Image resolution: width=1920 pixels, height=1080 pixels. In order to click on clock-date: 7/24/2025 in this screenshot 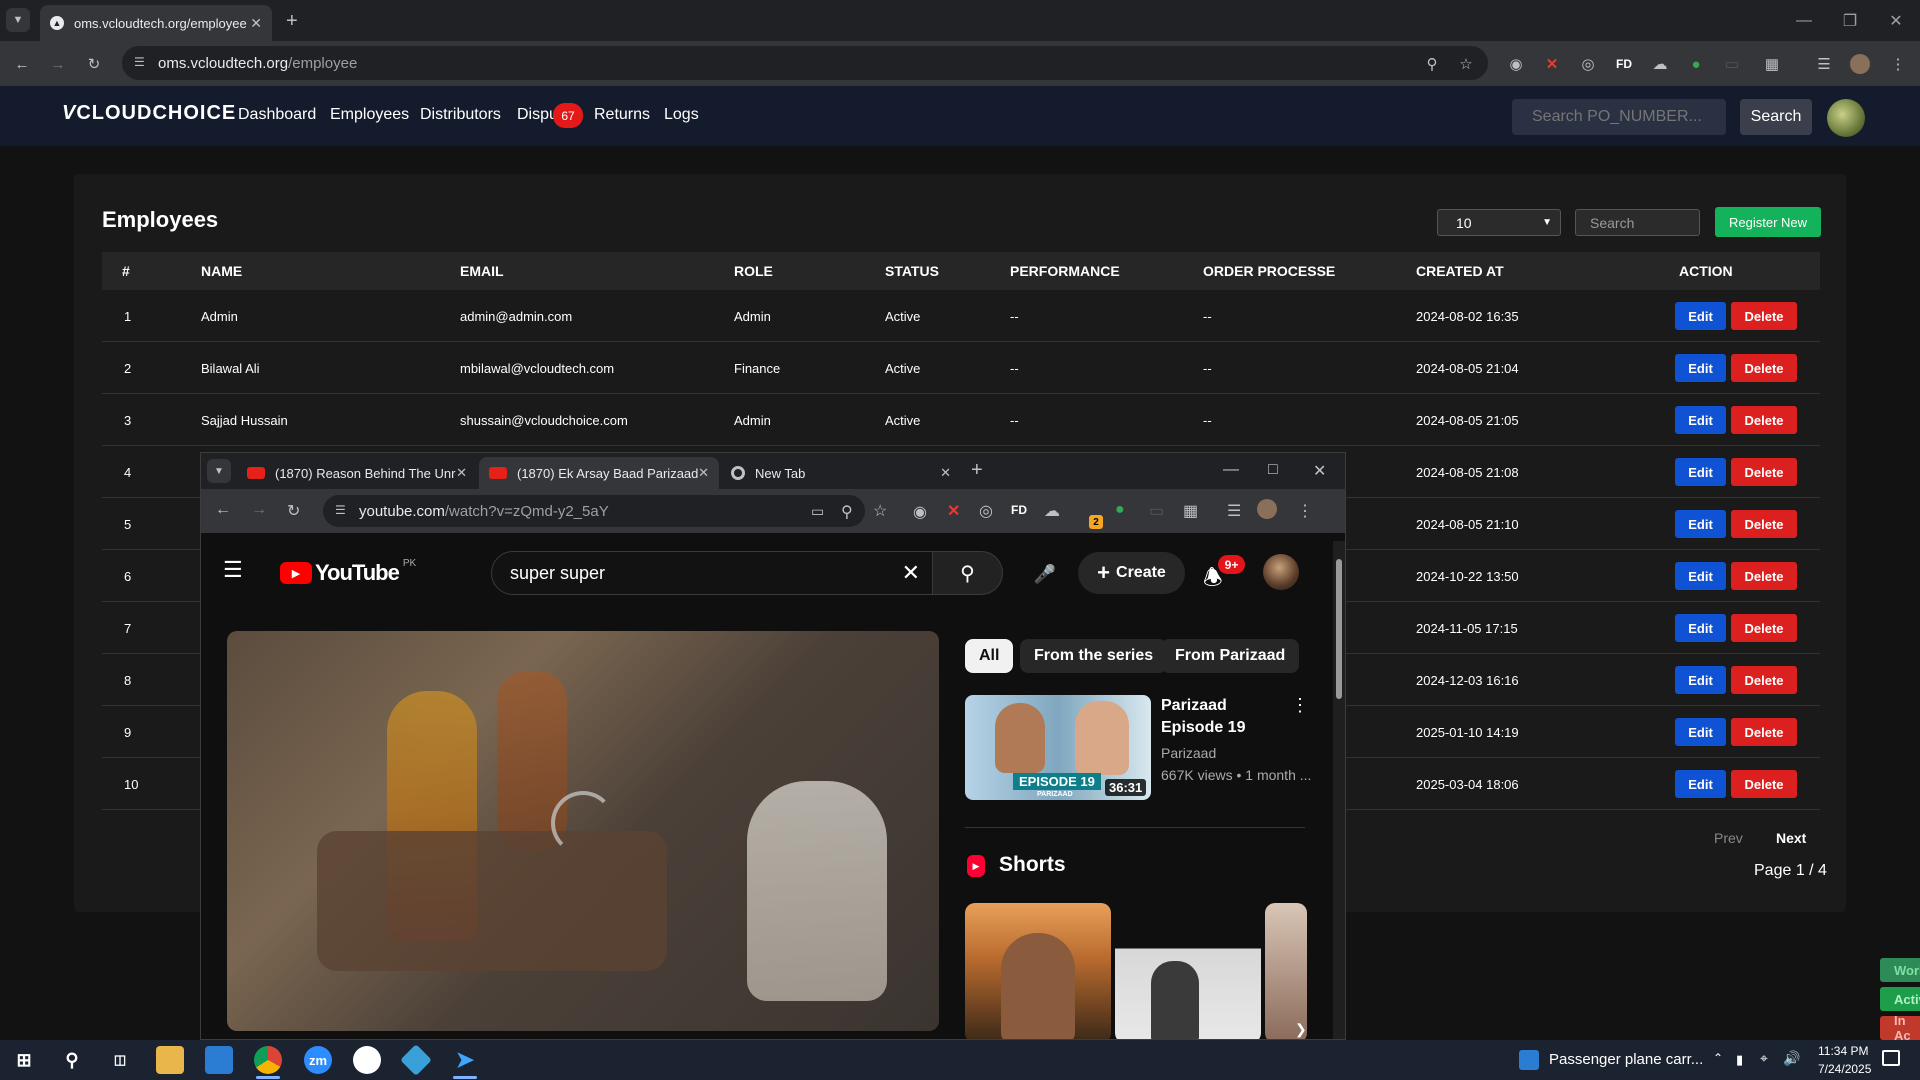, I will do `click(1844, 1069)`.